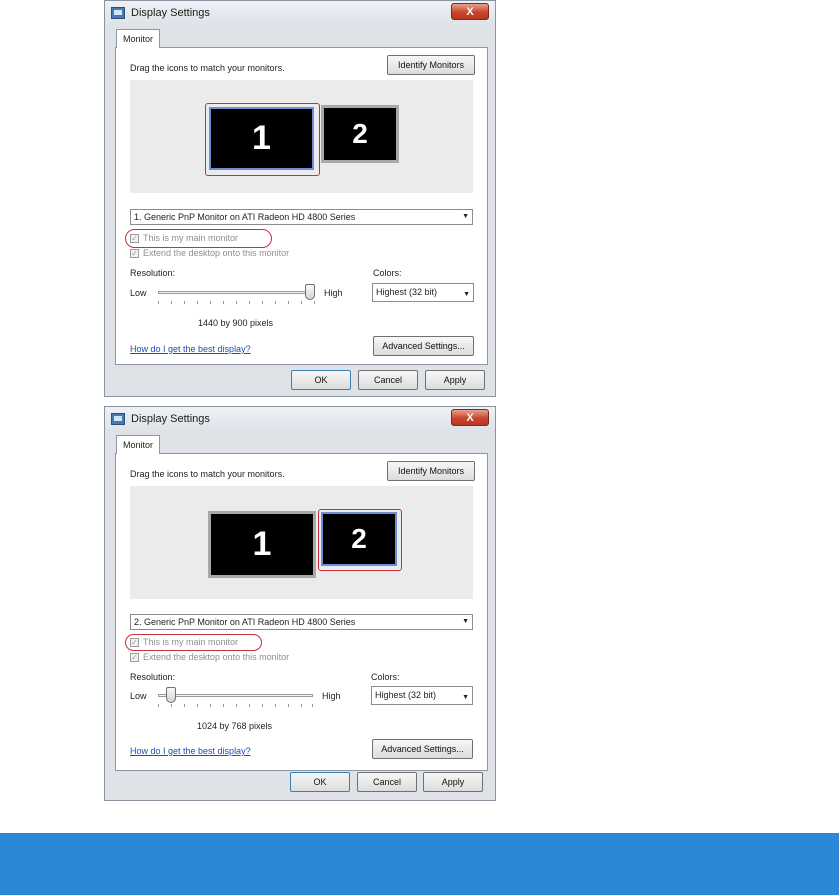  What do you see at coordinates (235, 726) in the screenshot?
I see `resolution-value: 1024 by 768 pixels` at bounding box center [235, 726].